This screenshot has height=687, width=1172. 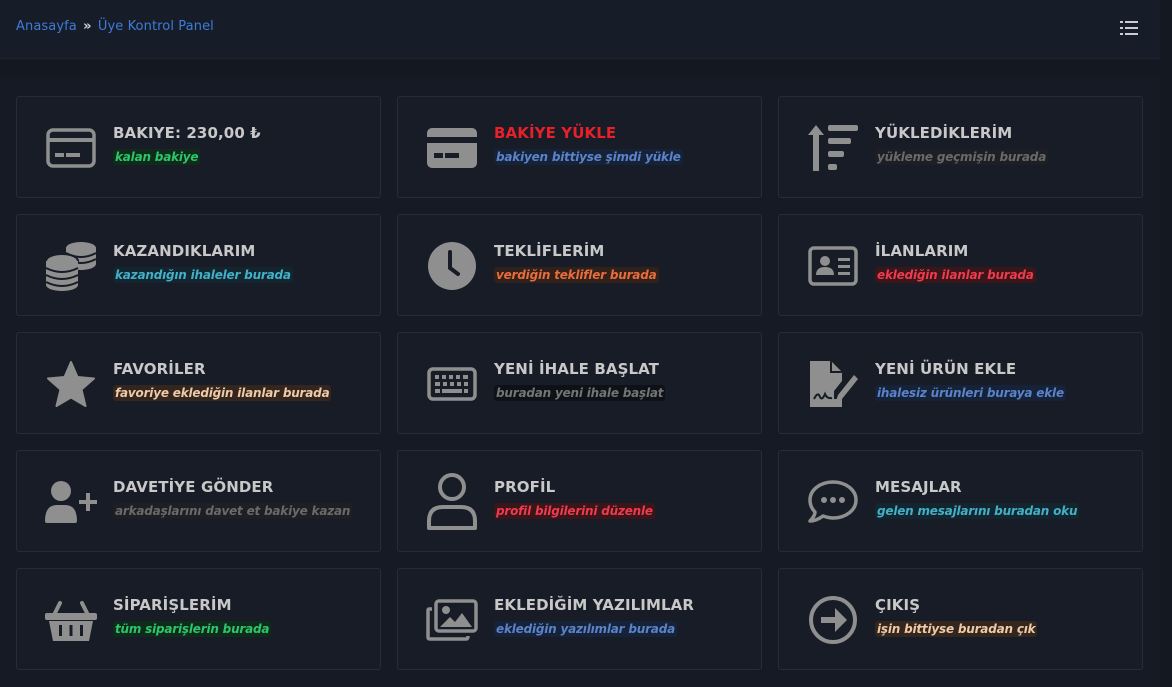 What do you see at coordinates (71, 384) in the screenshot?
I see `star-icon` at bounding box center [71, 384].